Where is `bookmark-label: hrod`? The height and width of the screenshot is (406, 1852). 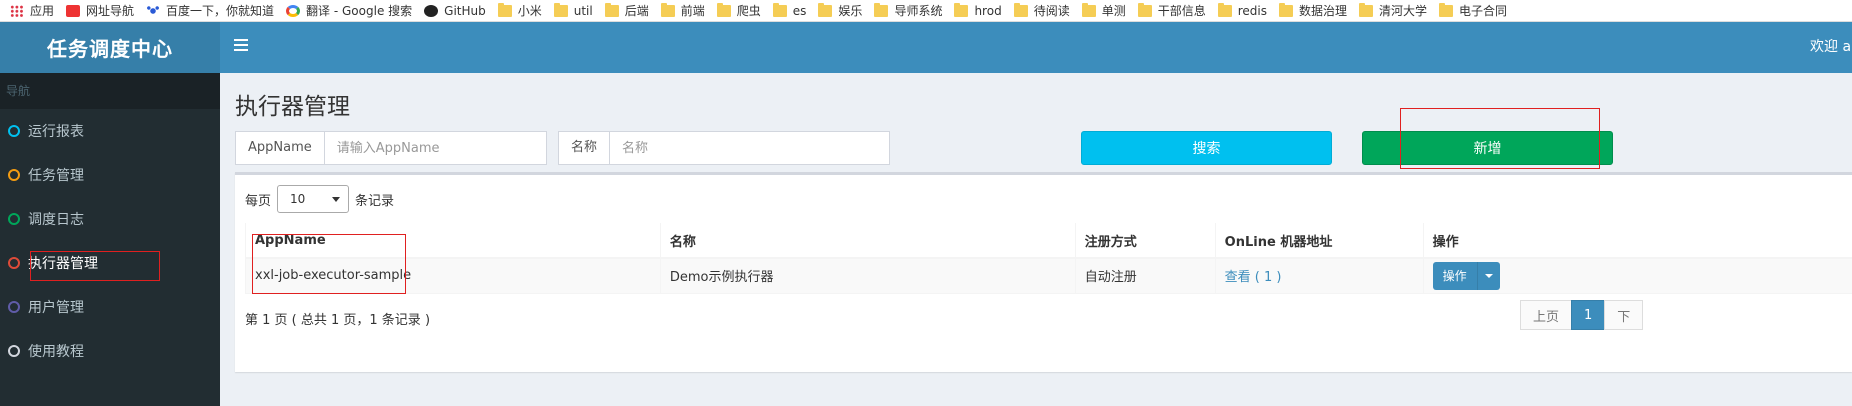
bookmark-label: hrod is located at coordinates (988, 10).